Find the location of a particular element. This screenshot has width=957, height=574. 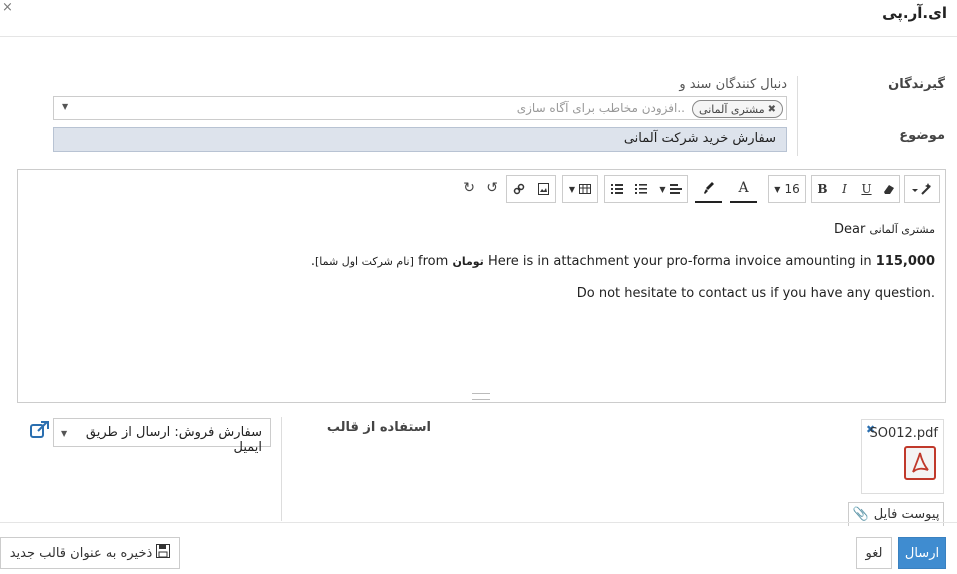

paint-brush-icon is located at coordinates (708, 189).